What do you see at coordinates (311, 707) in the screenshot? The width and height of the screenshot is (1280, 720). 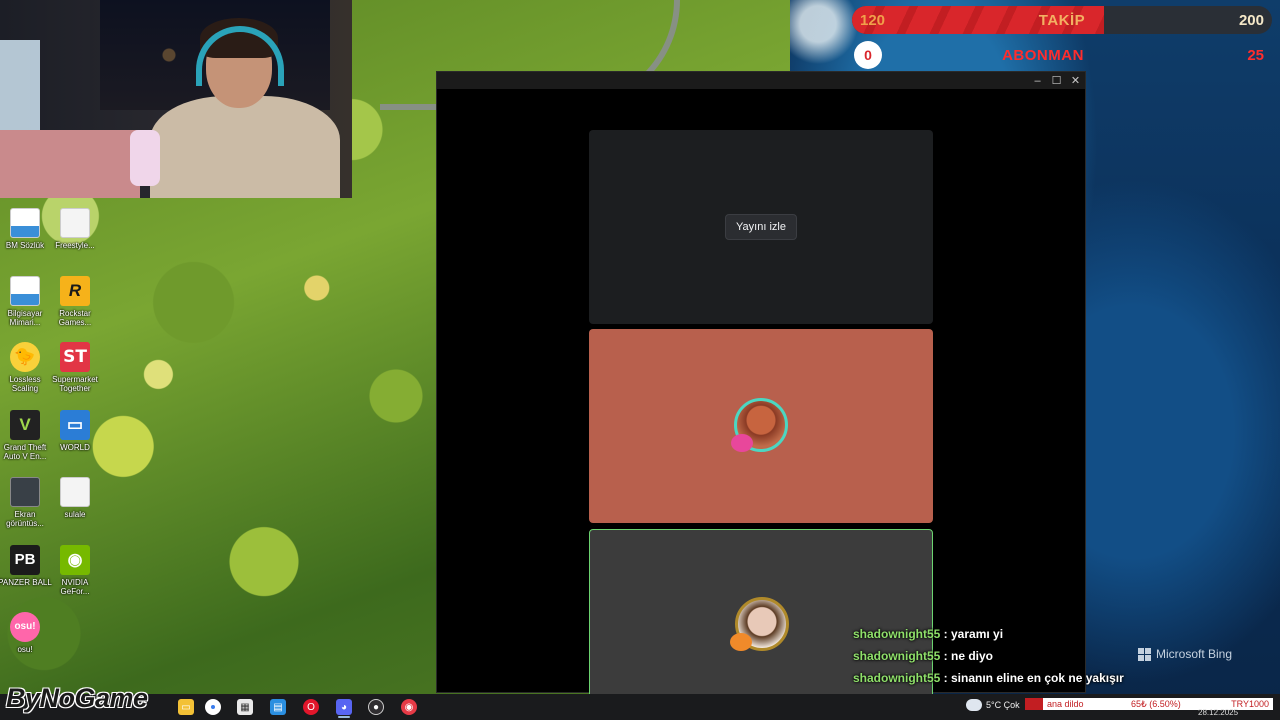 I see `opera-gx-icon: O` at bounding box center [311, 707].